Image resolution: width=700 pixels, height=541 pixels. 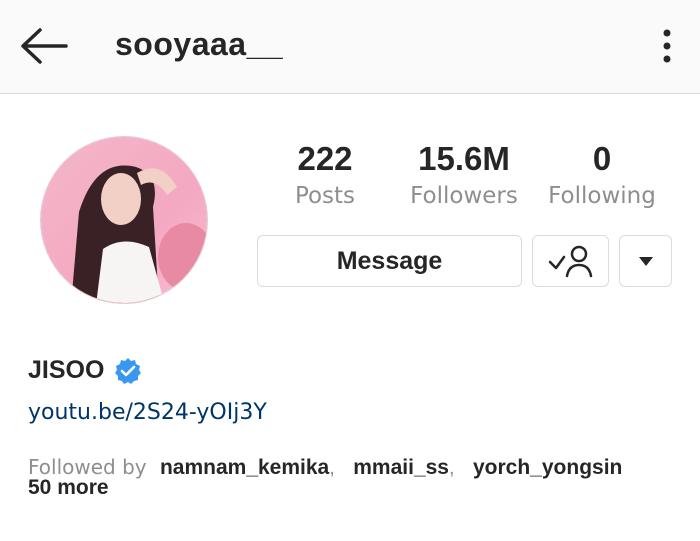 I want to click on back-button, so click(x=44, y=46).